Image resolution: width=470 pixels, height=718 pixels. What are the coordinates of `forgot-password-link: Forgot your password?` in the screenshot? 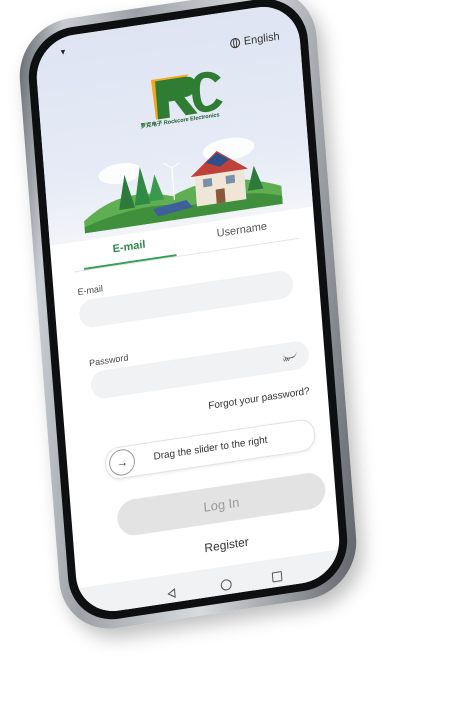 It's located at (259, 399).